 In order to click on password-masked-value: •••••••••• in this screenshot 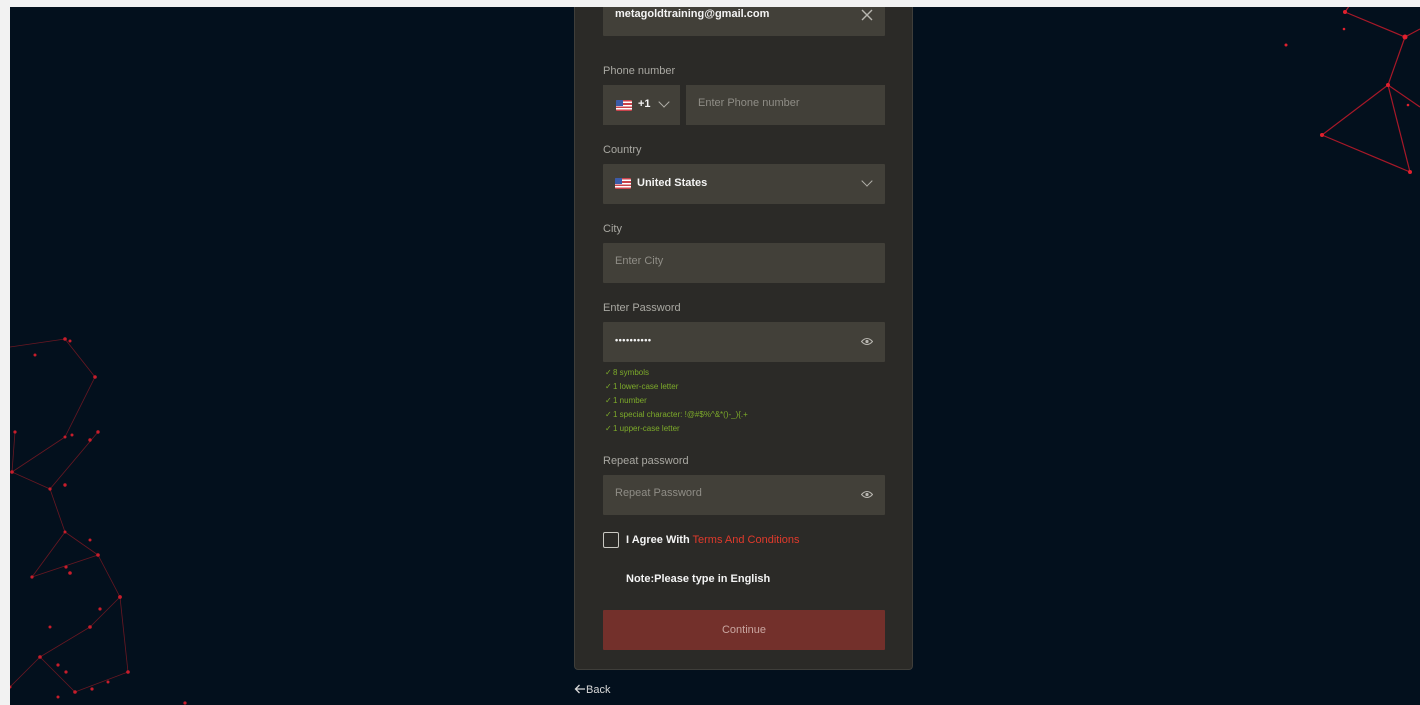, I will do `click(633, 340)`.